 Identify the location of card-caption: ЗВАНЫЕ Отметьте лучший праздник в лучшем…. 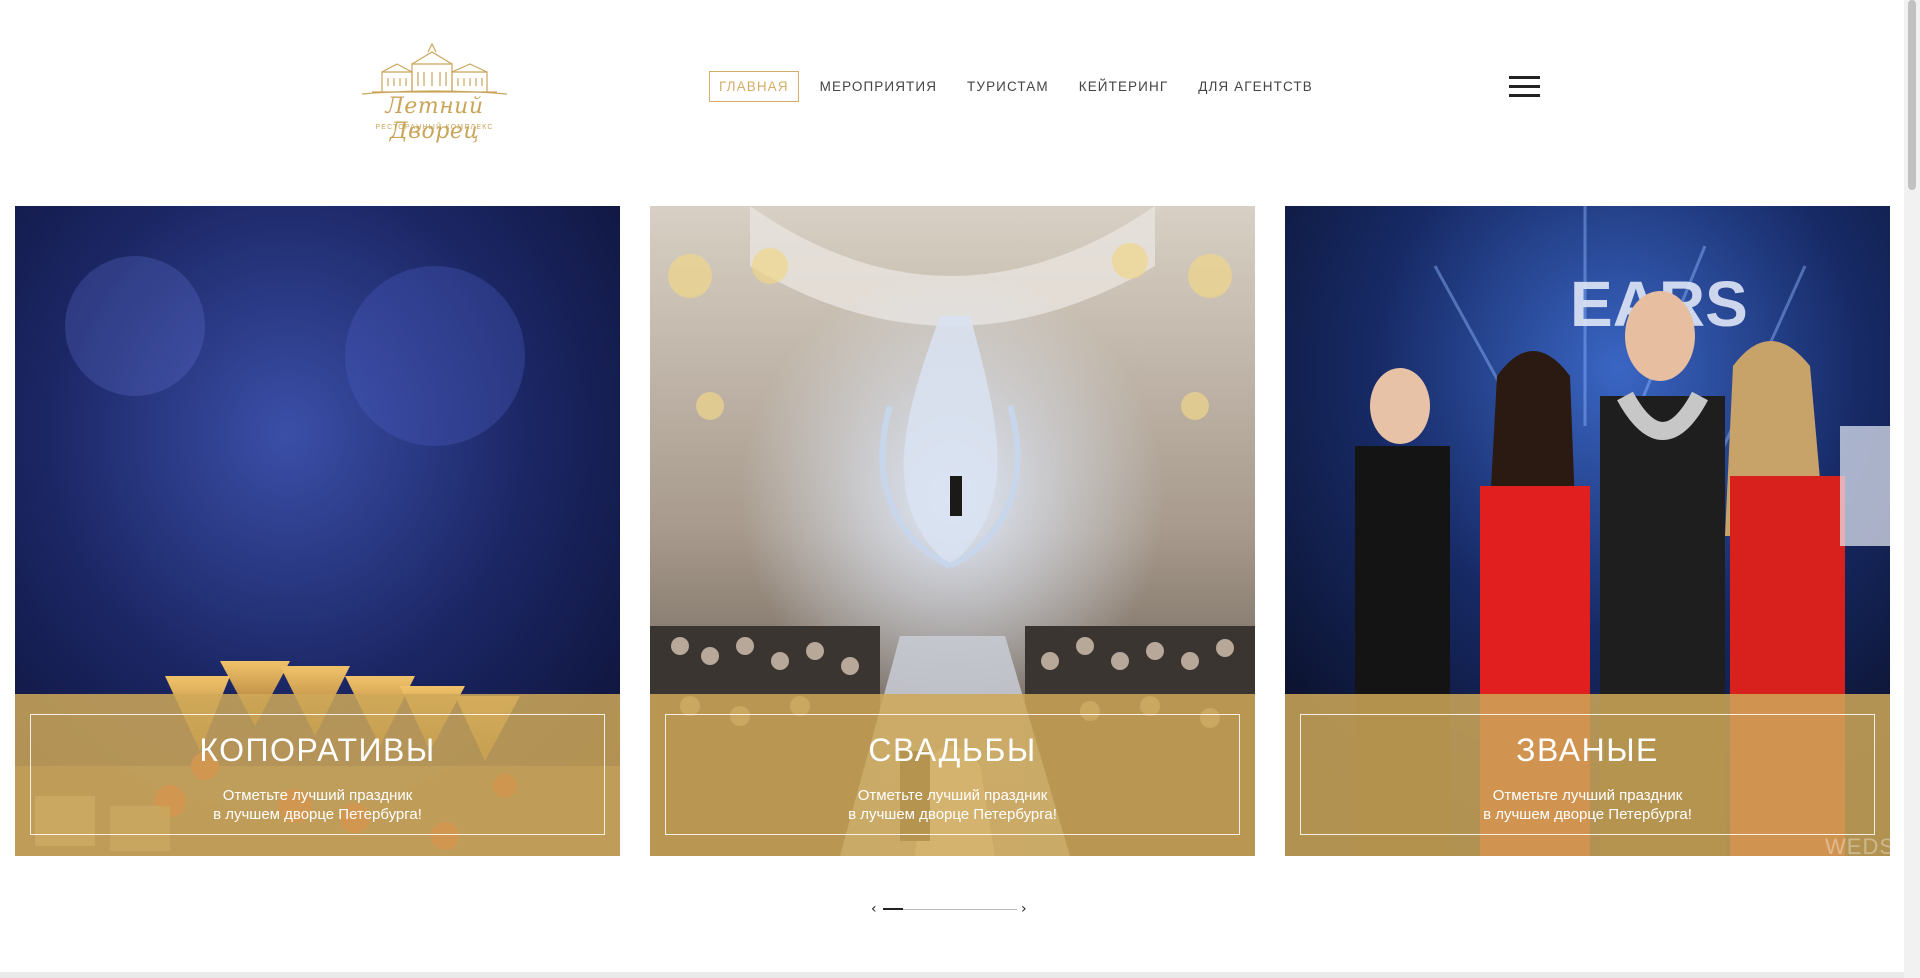
(1587, 775).